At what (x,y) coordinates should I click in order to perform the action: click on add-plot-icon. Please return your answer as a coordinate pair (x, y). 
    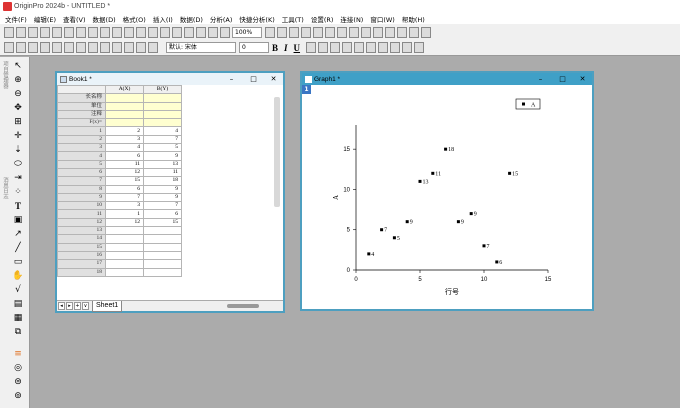
    Looking at the image, I should click on (69, 47).